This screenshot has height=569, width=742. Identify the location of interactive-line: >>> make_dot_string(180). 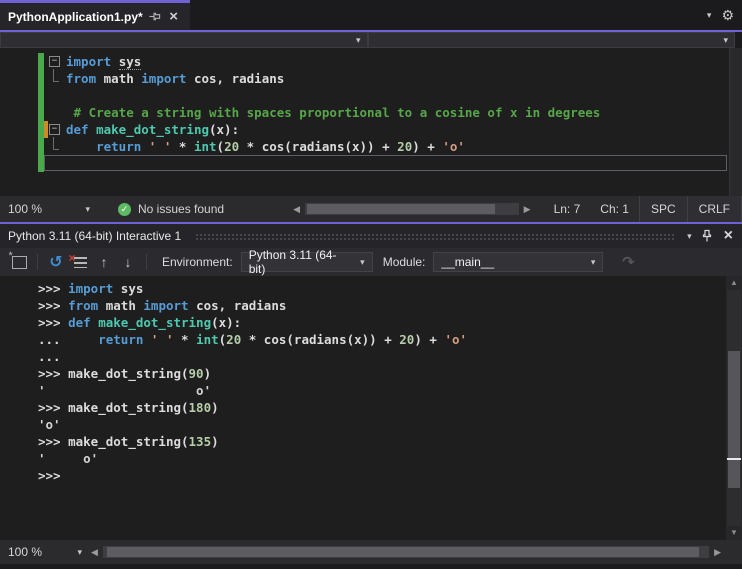
(363, 407).